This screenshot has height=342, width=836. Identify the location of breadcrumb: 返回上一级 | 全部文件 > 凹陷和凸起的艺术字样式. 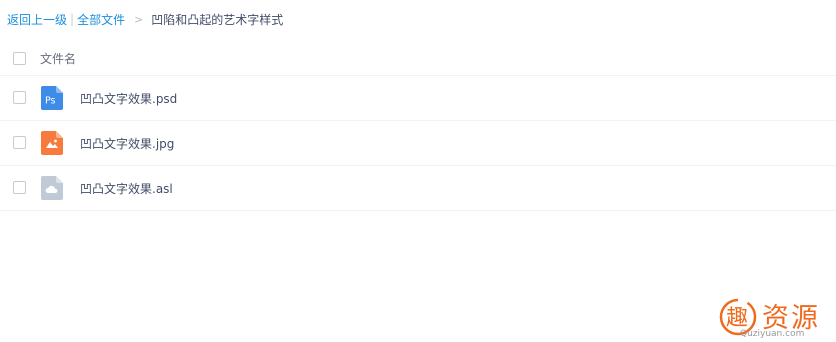
(145, 19).